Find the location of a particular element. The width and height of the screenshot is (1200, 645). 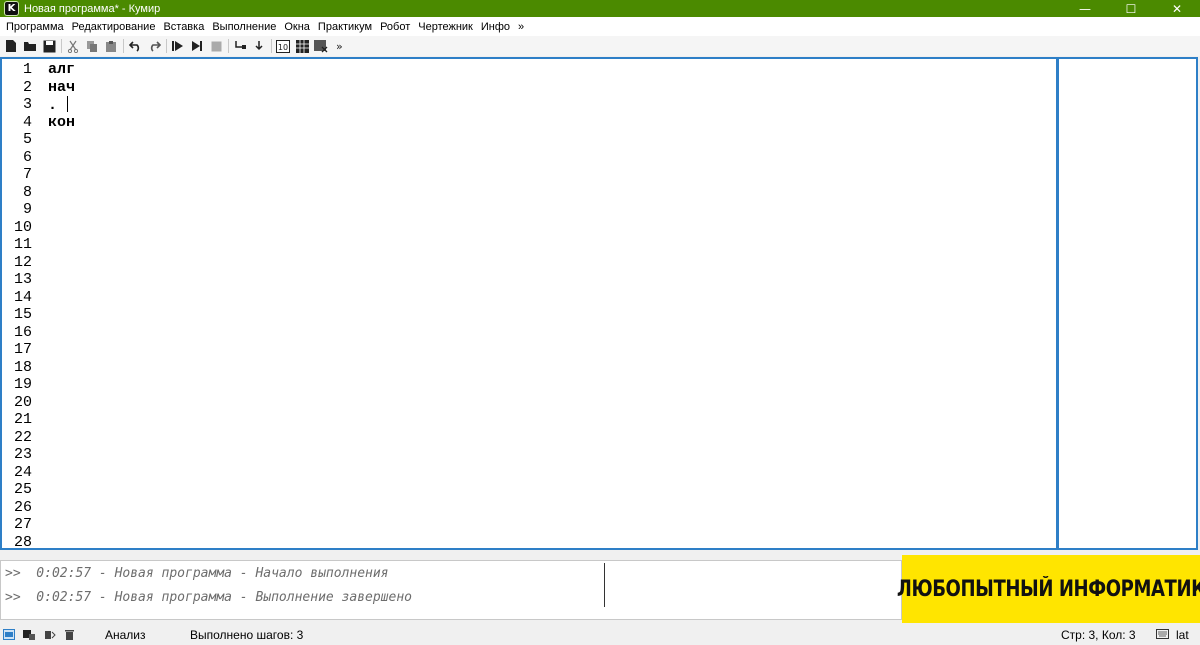

line-number: 20 is located at coordinates (22, 402).